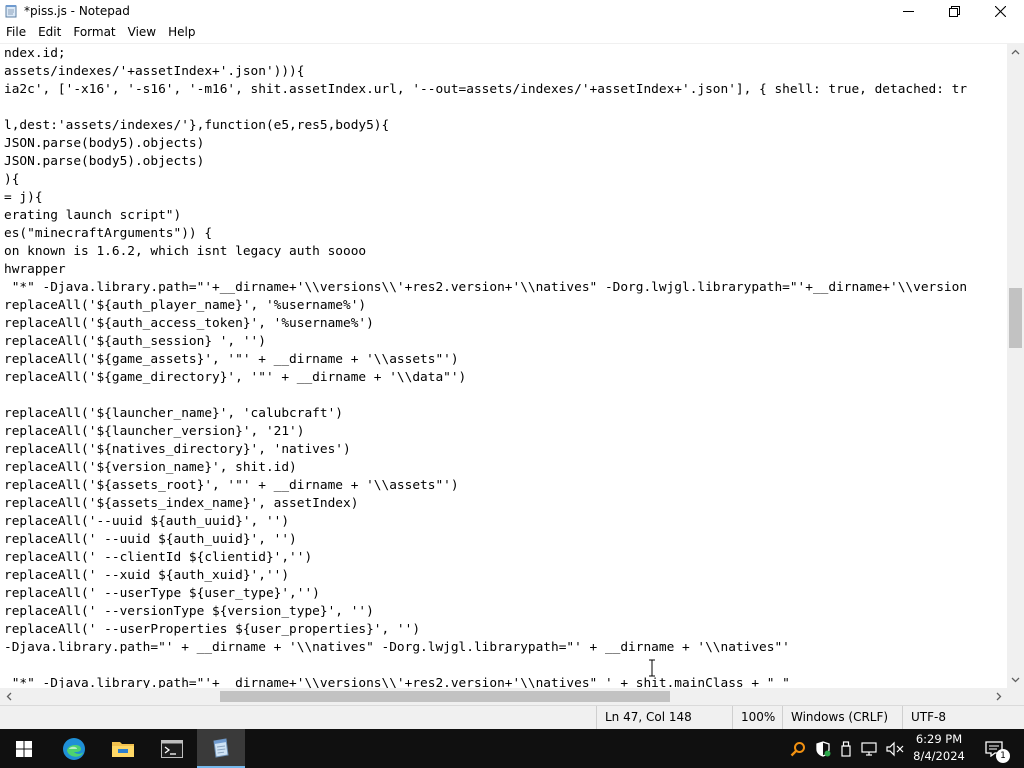  I want to click on scroll-left-button, so click(8, 696).